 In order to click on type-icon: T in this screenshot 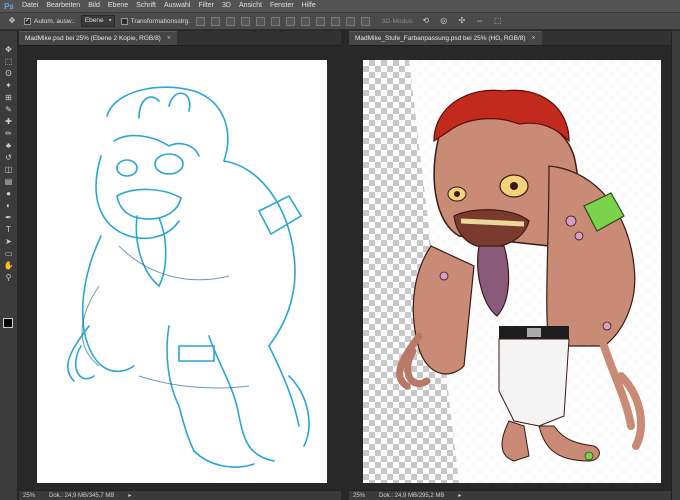, I will do `click(9, 230)`.